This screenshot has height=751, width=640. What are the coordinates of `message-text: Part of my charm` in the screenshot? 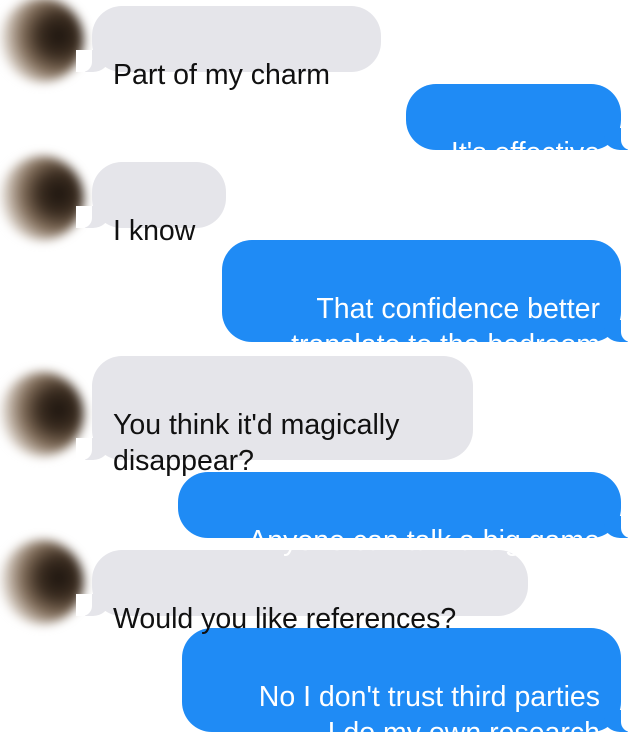 It's located at (221, 75).